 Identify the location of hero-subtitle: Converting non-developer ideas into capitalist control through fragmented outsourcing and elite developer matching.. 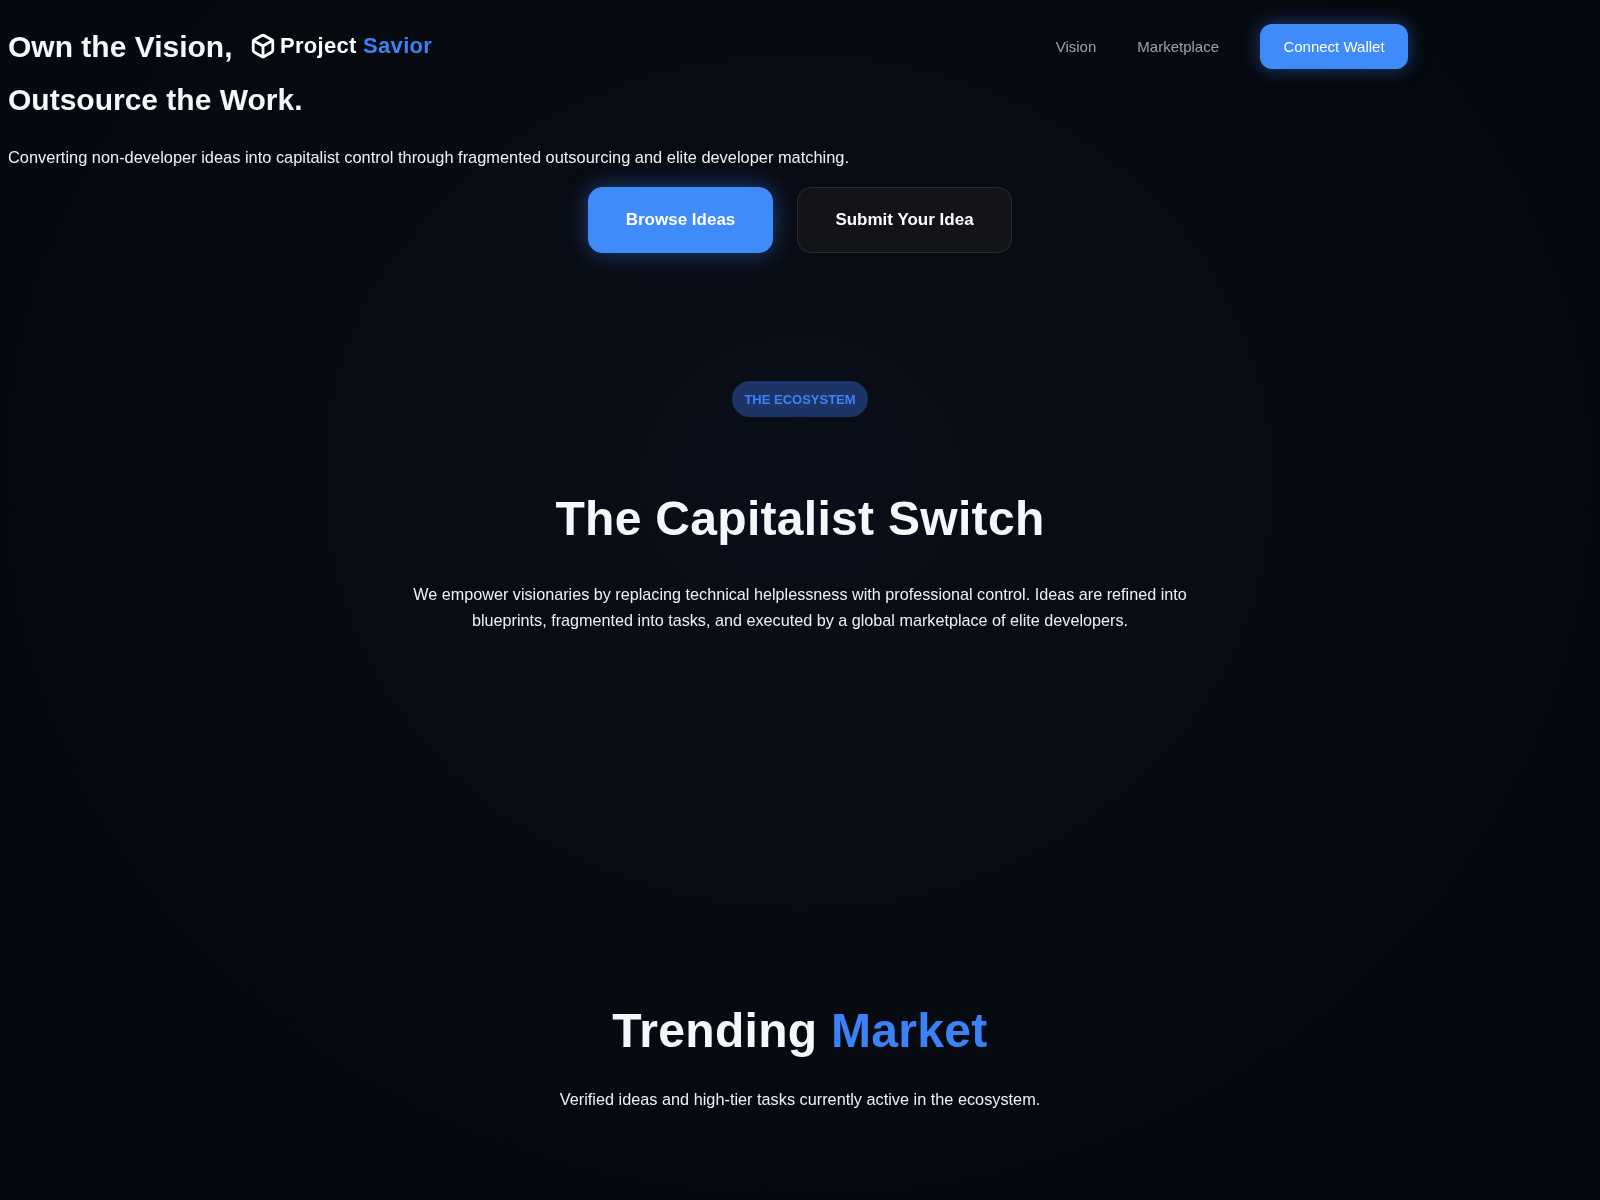
(428, 157).